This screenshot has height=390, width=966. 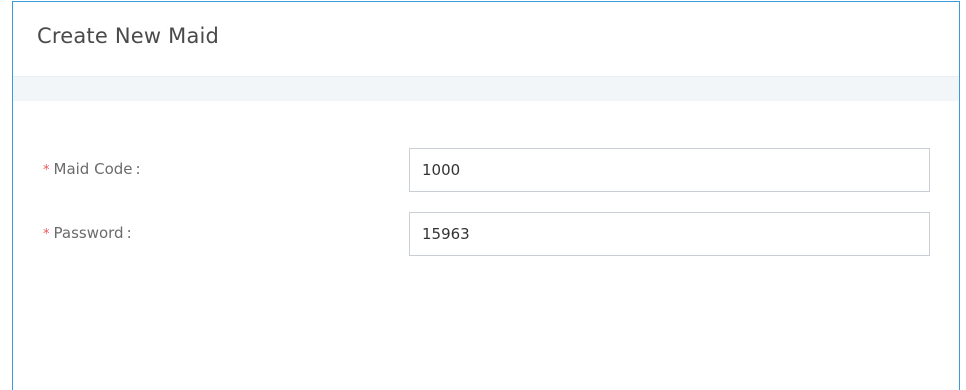 I want to click on password-label-text: Password, so click(x=88, y=233).